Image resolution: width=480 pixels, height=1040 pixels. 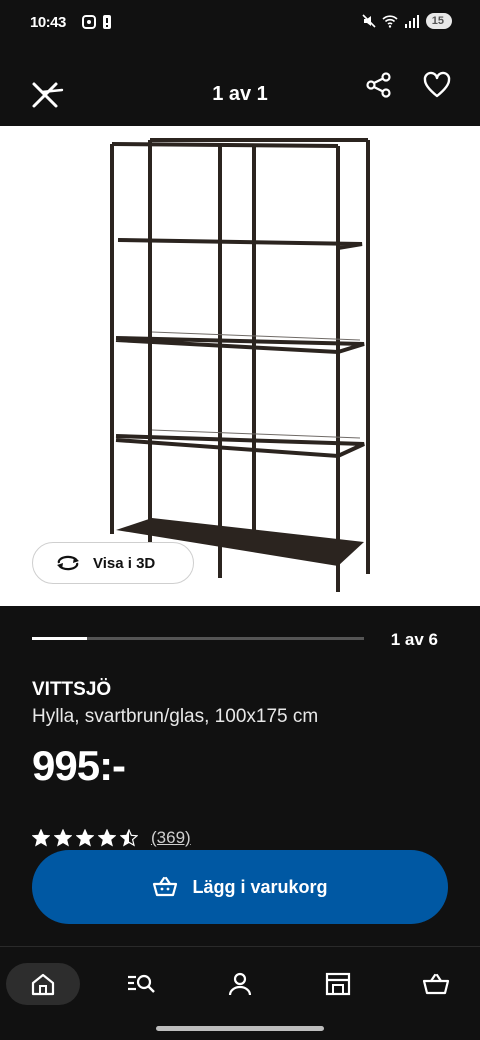 What do you see at coordinates (390, 21) in the screenshot?
I see `wifi-icon` at bounding box center [390, 21].